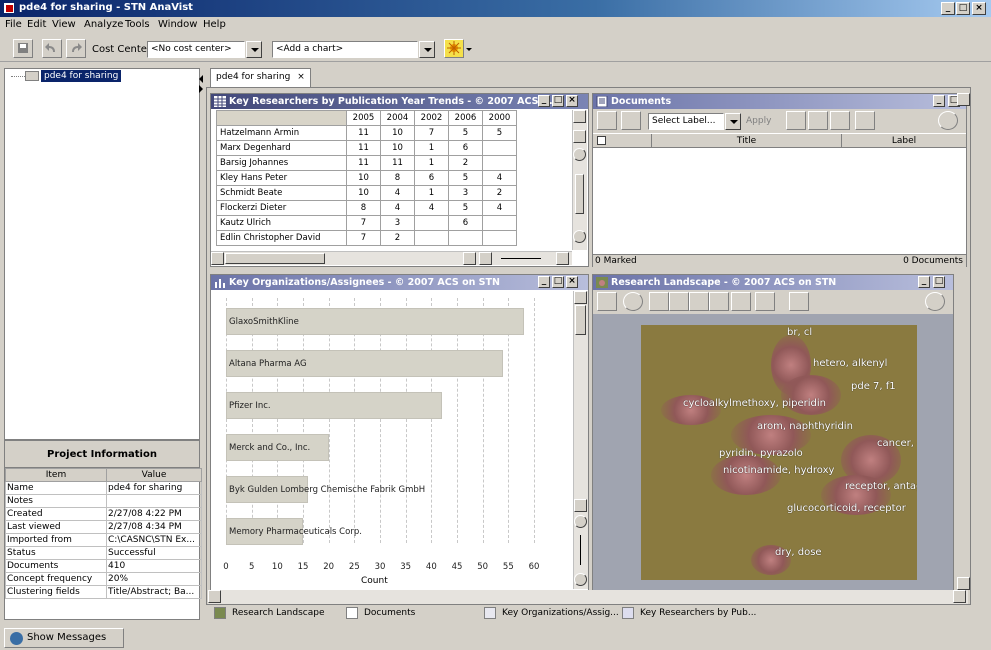  What do you see at coordinates (214, 24) in the screenshot?
I see `menu-help: Help` at bounding box center [214, 24].